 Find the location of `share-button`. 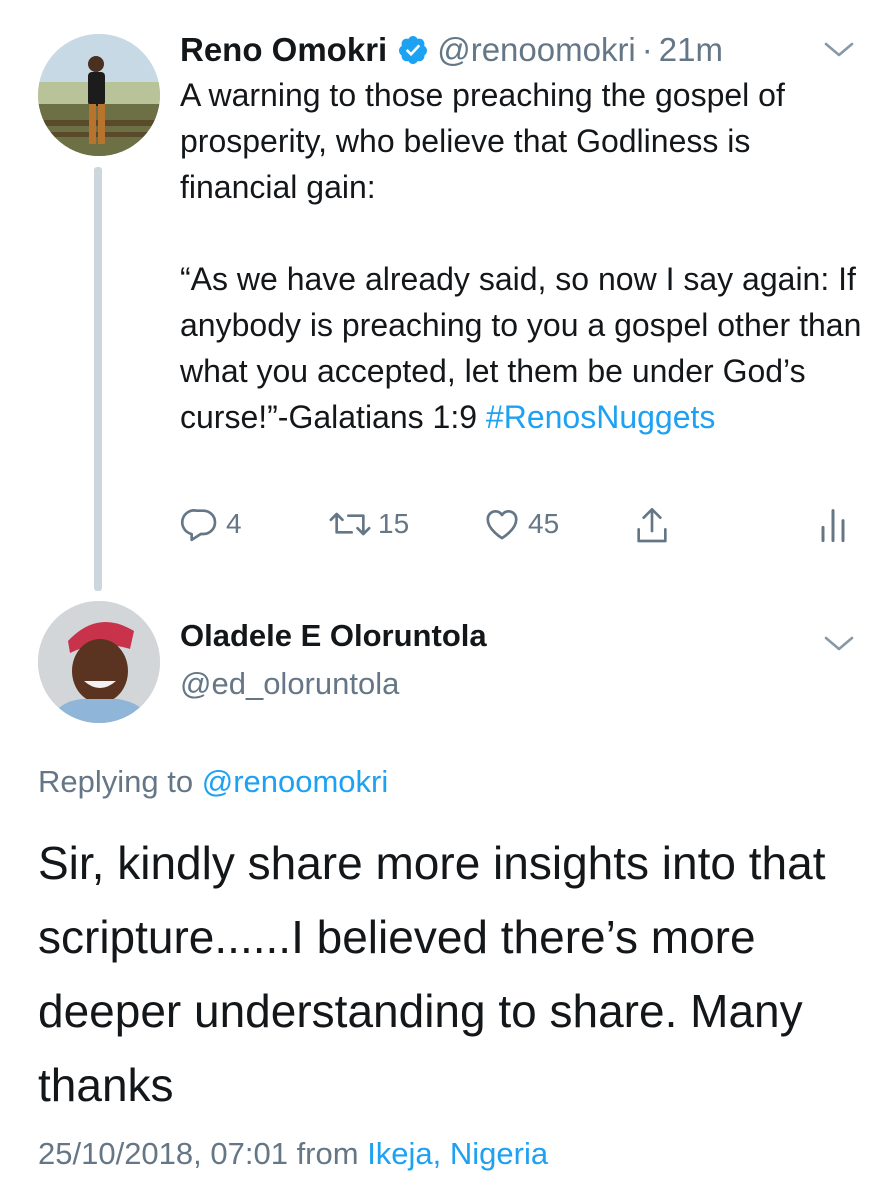

share-button is located at coordinates (652, 526).